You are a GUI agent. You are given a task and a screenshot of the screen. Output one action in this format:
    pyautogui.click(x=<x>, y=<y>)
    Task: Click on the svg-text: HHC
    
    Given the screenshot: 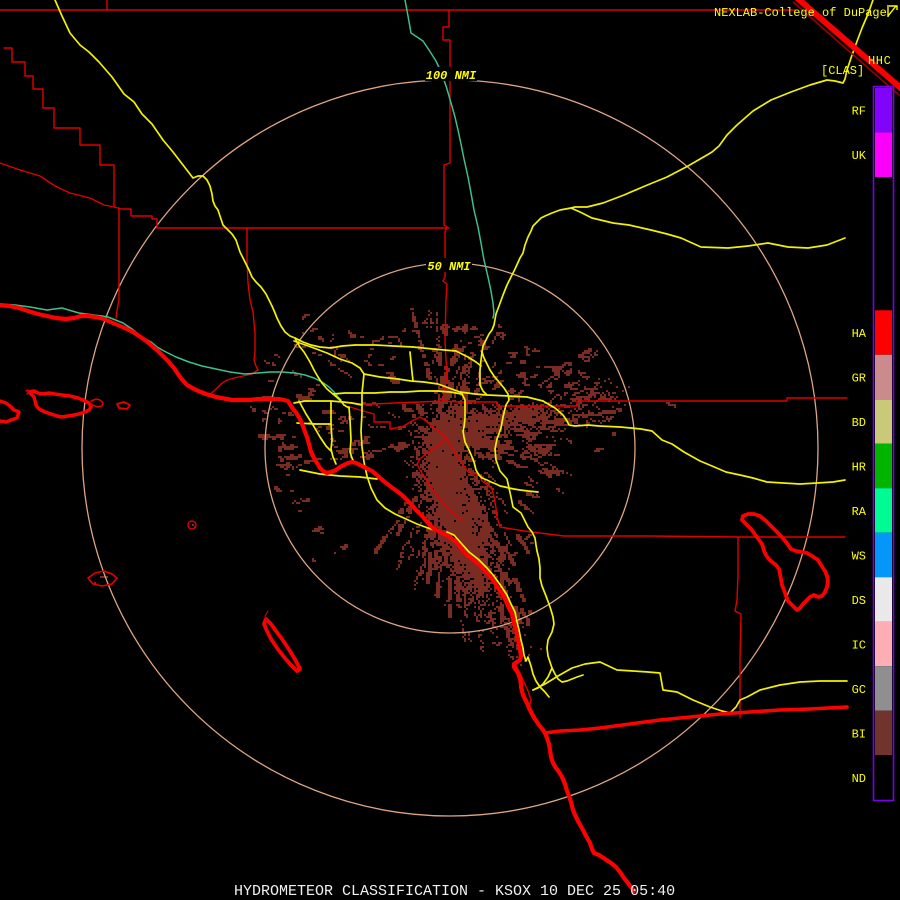 What is the action you would take?
    pyautogui.click(x=879, y=61)
    